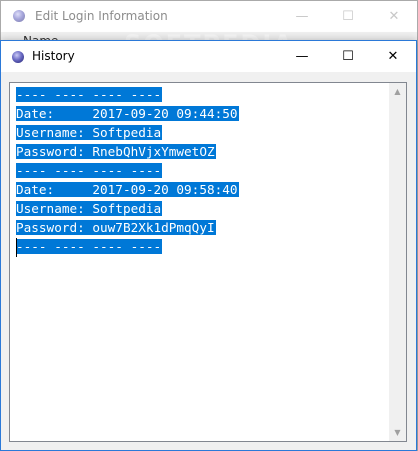 Image resolution: width=418 pixels, height=451 pixels. What do you see at coordinates (116, 227) in the screenshot?
I see `history-line: Password: ouw7B2Xk1dPmqQyI` at bounding box center [116, 227].